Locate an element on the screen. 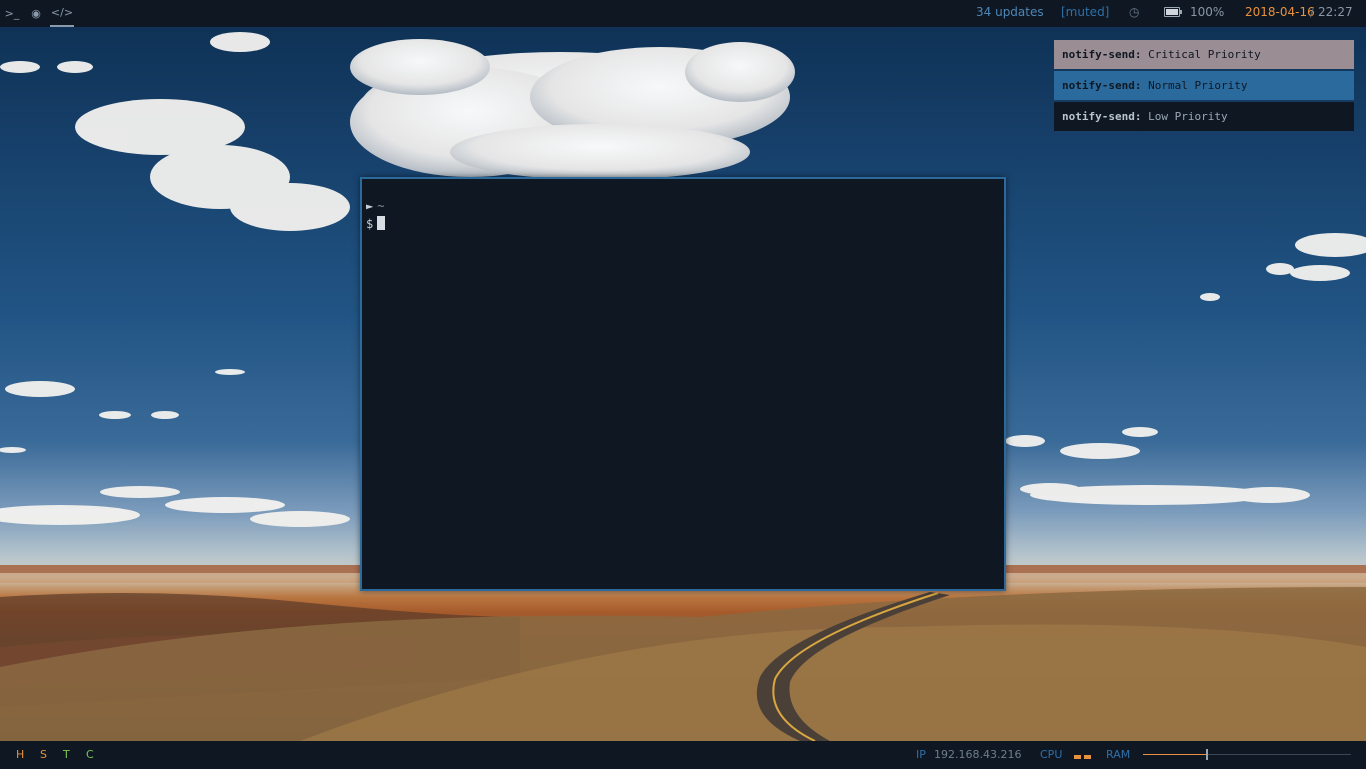  time-display: 22:27 is located at coordinates (1335, 13).